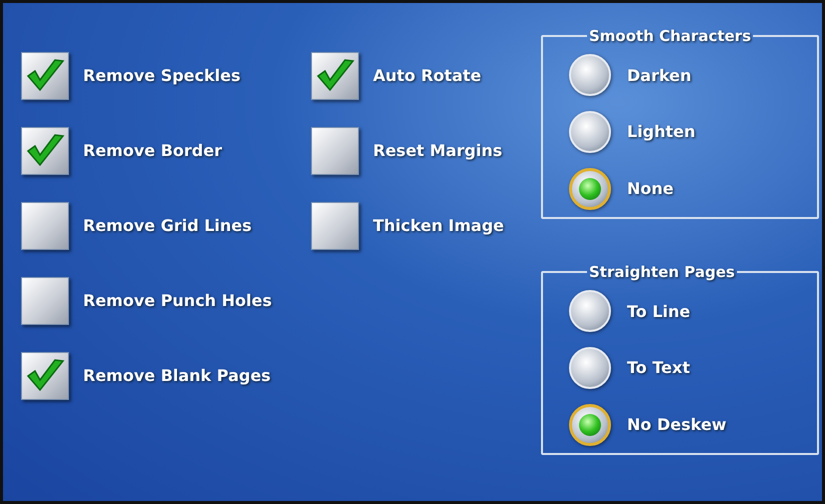 Image resolution: width=825 pixels, height=504 pixels. What do you see at coordinates (177, 375) in the screenshot?
I see `checkbox-label: Remove Blank Pages` at bounding box center [177, 375].